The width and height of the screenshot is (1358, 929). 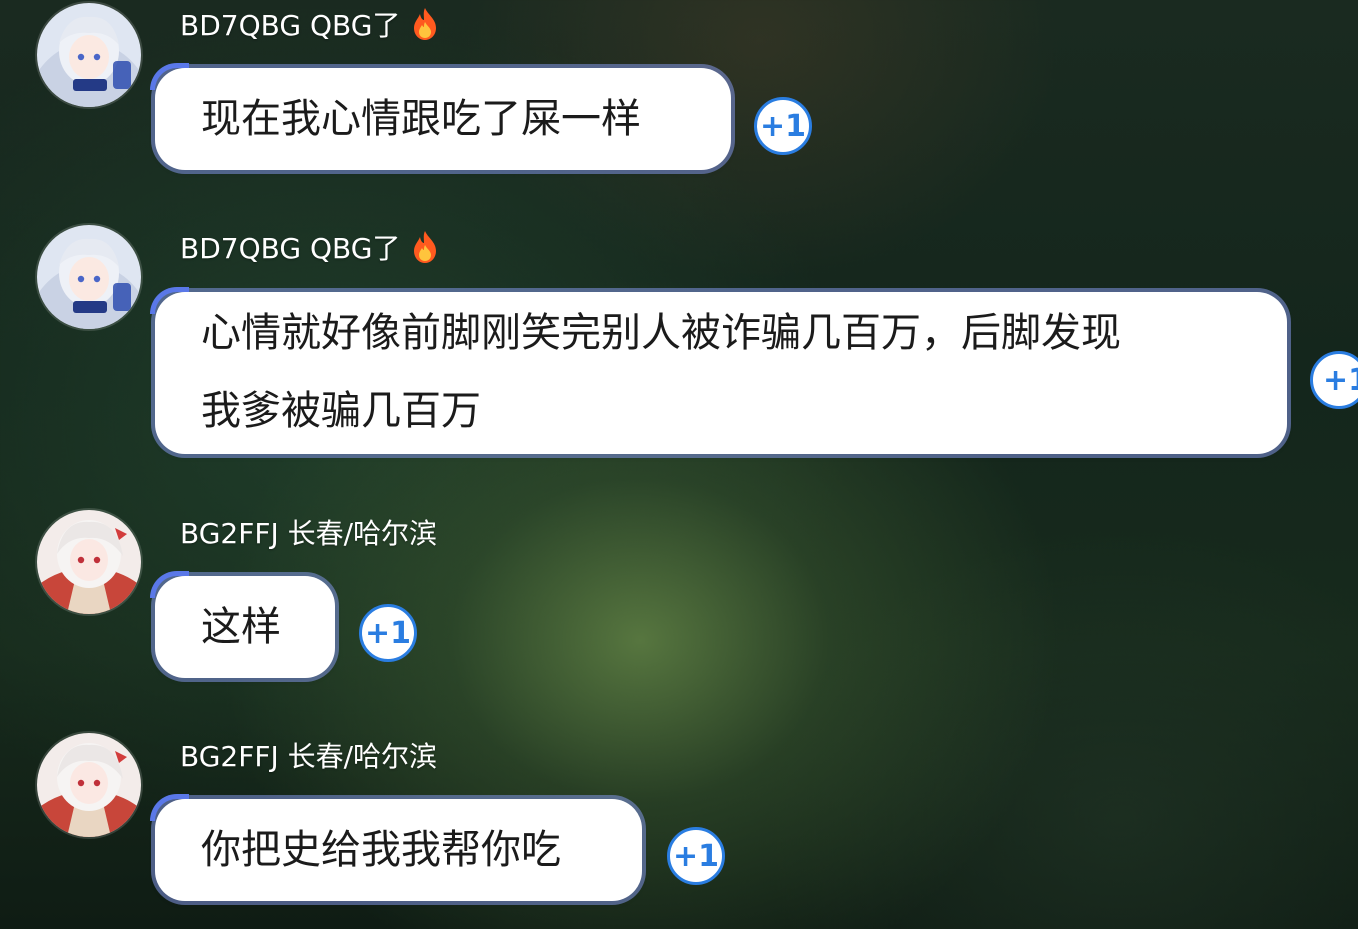 What do you see at coordinates (341, 411) in the screenshot?
I see `message-text-line: 我爹被骗几百万` at bounding box center [341, 411].